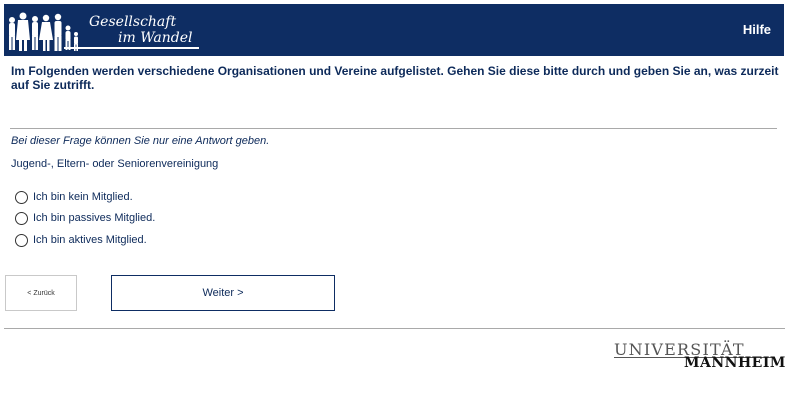  Describe the element at coordinates (394, 328) in the screenshot. I see `footer-divider` at that location.